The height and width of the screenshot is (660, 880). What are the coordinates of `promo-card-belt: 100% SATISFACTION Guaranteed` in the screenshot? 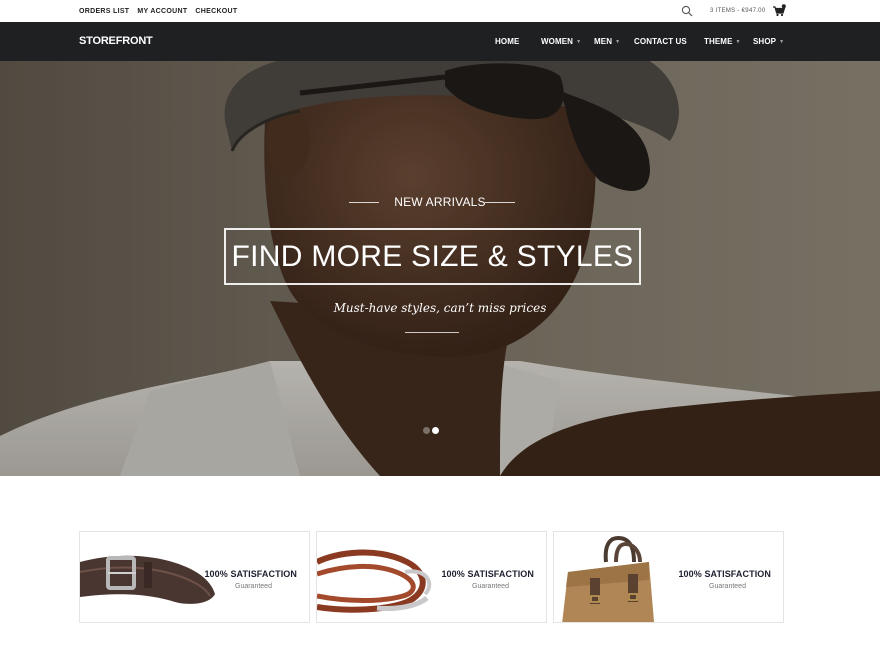 It's located at (194, 577).